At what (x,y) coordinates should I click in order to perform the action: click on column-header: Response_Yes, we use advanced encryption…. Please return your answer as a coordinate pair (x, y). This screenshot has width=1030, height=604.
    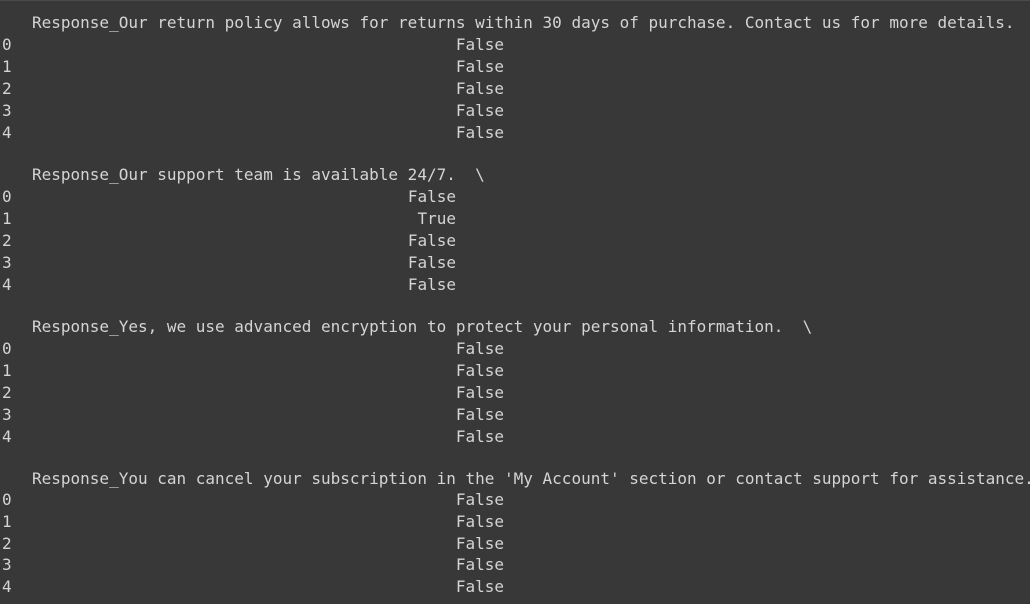
    Looking at the image, I should click on (422, 326).